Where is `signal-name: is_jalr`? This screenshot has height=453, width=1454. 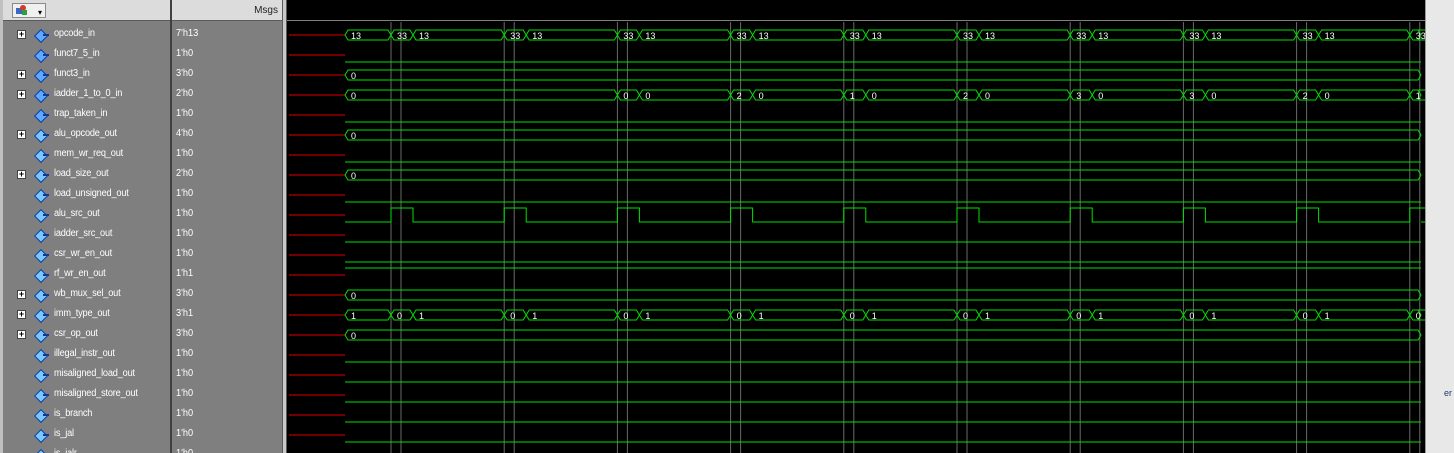
signal-name: is_jalr is located at coordinates (65, 450).